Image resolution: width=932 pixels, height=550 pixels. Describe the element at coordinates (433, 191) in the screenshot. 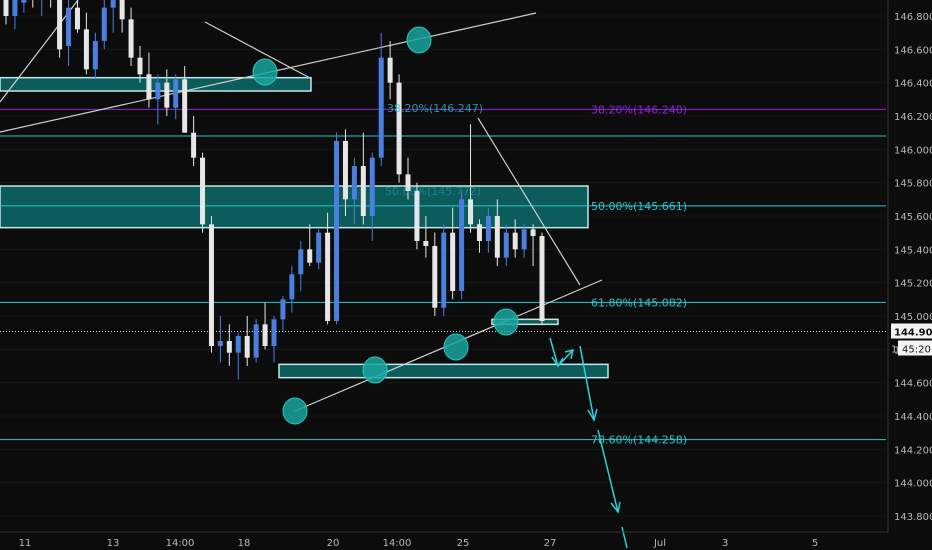

I see `ghost-fib-label: 50.00%(145.772)` at that location.